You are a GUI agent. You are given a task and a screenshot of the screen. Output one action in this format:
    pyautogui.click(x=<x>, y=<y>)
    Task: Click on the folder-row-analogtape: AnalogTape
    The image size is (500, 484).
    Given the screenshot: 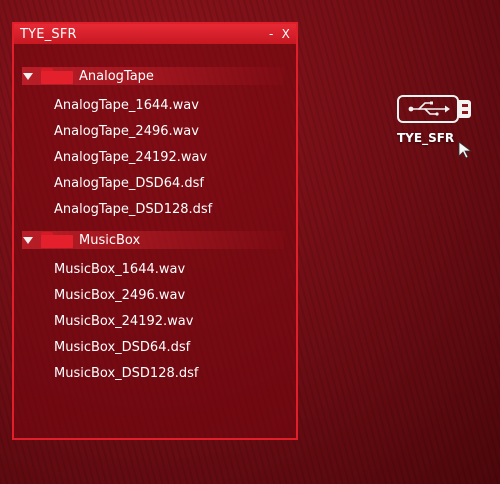 What is the action you would take?
    pyautogui.click(x=153, y=76)
    